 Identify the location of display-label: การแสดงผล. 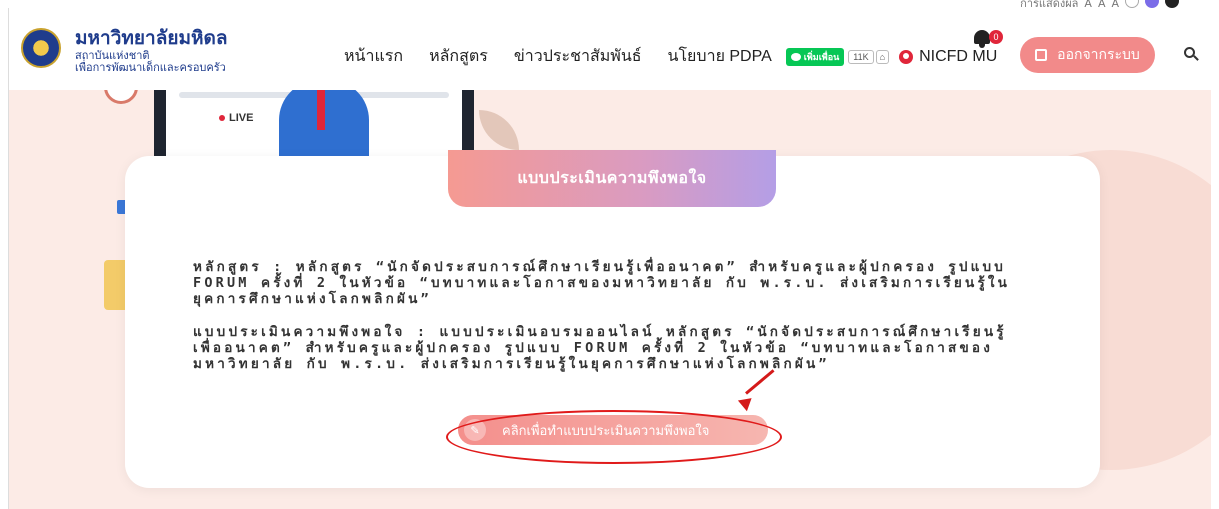
(1049, 5).